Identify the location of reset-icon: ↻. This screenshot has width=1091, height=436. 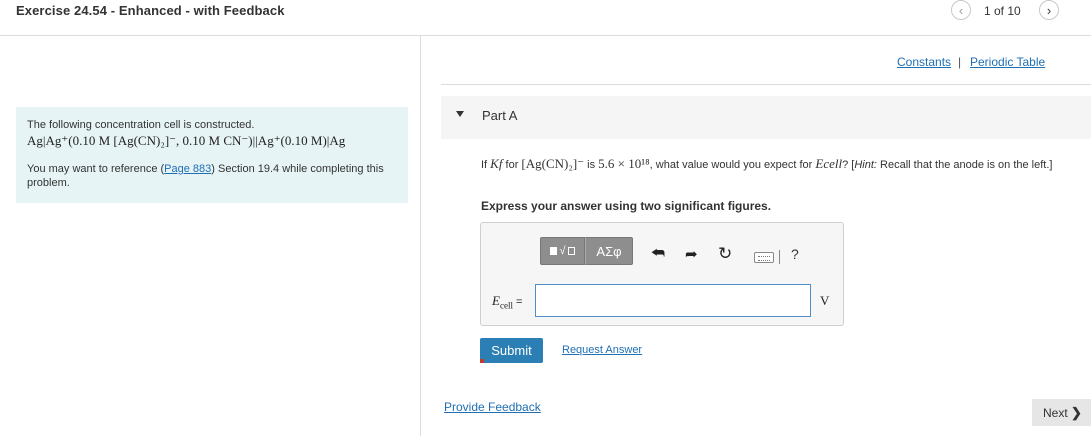
(725, 254).